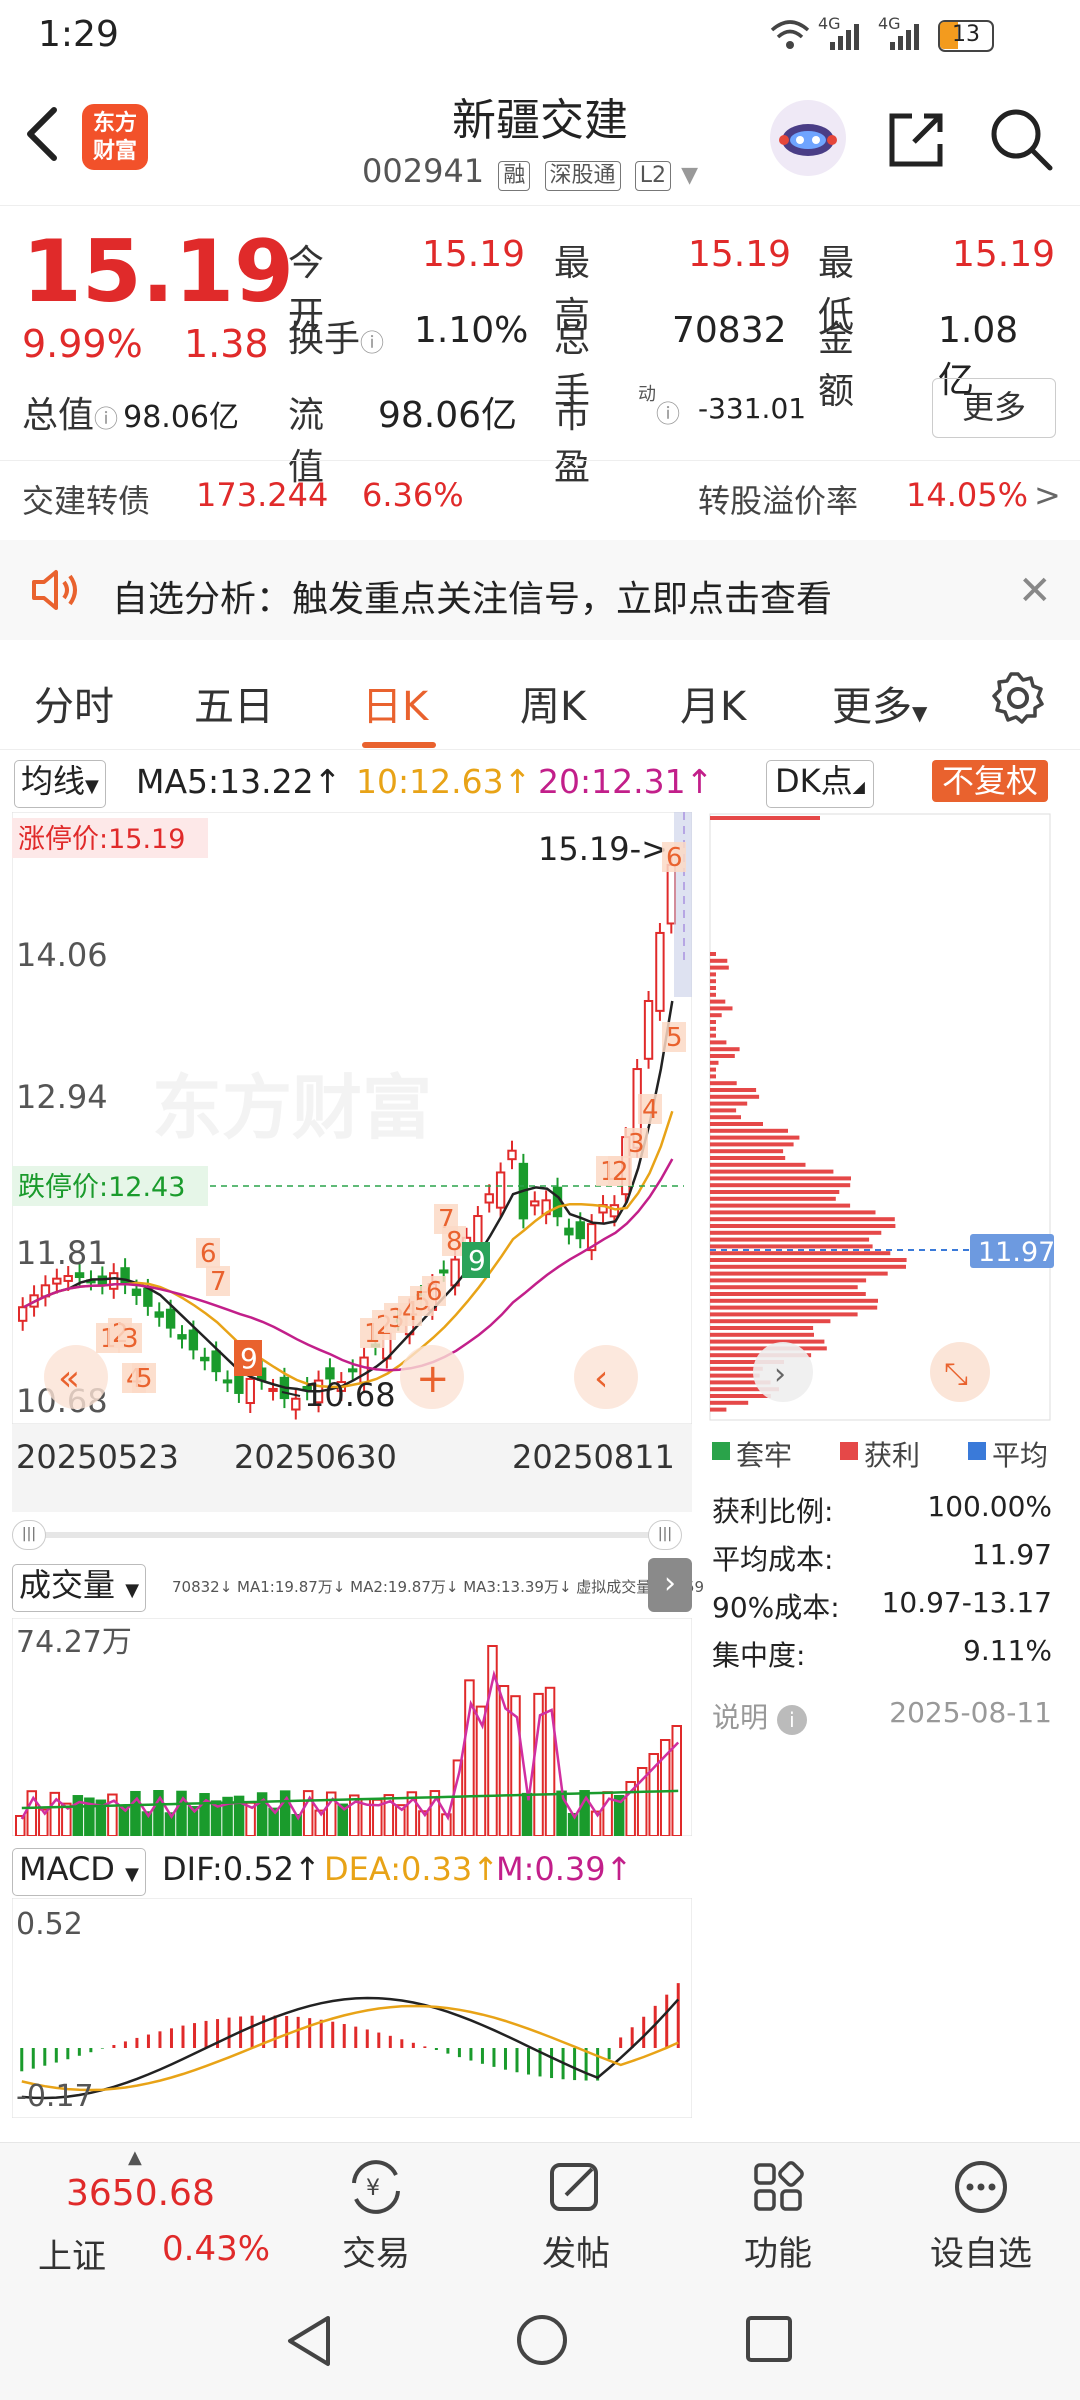 The width and height of the screenshot is (1080, 2400). Describe the element at coordinates (130, 412) in the screenshot. I see `total-value: 总值ⓘ 98.06亿` at that location.